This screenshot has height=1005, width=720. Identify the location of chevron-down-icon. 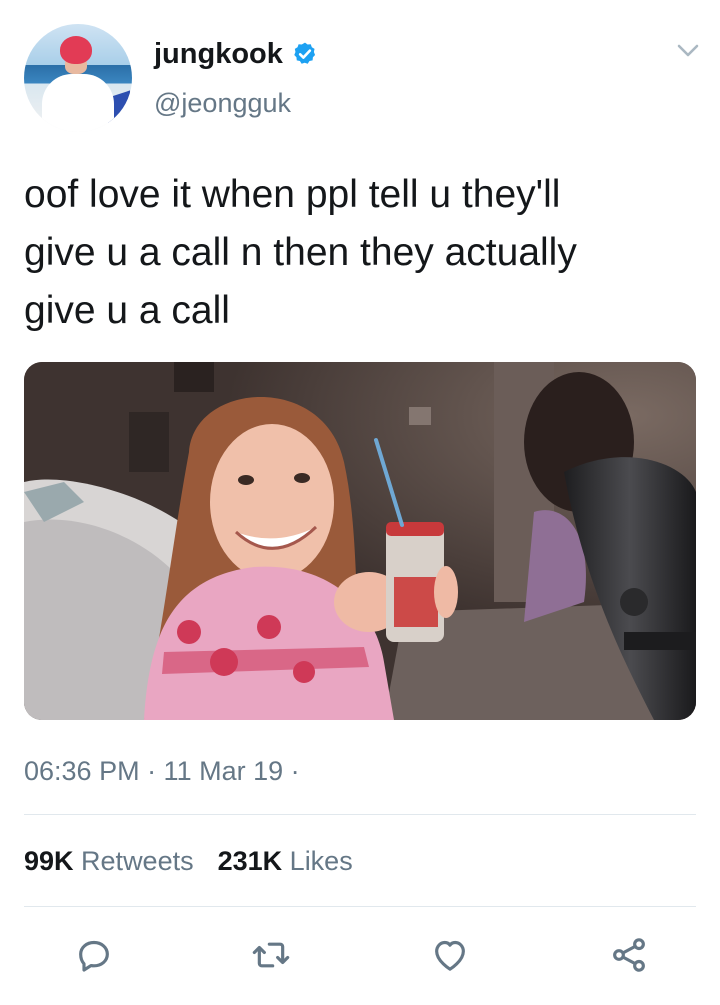
(688, 51).